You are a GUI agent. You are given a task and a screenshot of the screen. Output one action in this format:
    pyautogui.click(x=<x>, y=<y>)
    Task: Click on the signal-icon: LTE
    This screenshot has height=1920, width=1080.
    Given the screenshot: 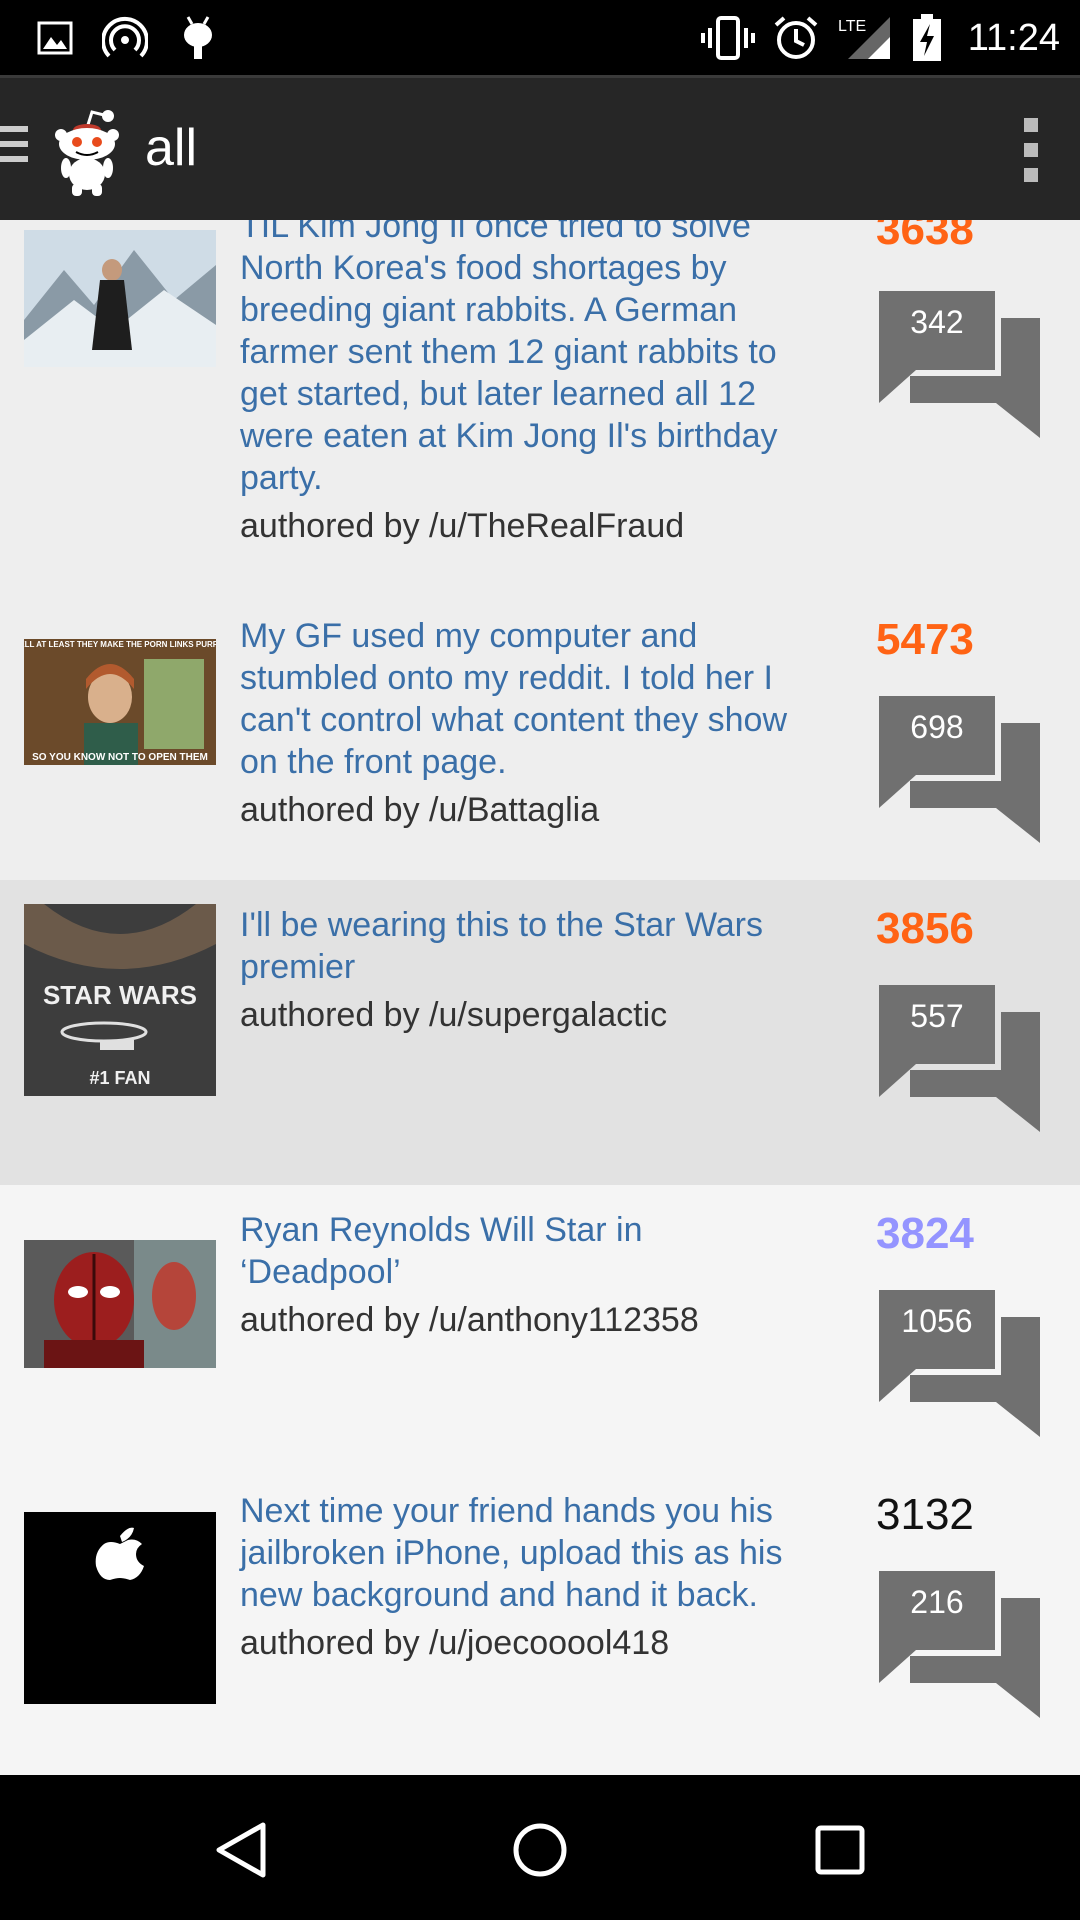 What is the action you would take?
    pyautogui.click(x=865, y=38)
    